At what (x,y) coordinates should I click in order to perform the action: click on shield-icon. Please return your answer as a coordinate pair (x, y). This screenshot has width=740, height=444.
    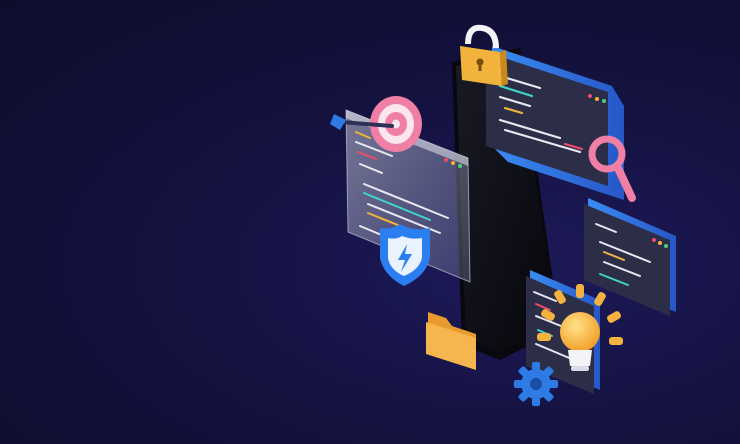
    Looking at the image, I should click on (405, 255).